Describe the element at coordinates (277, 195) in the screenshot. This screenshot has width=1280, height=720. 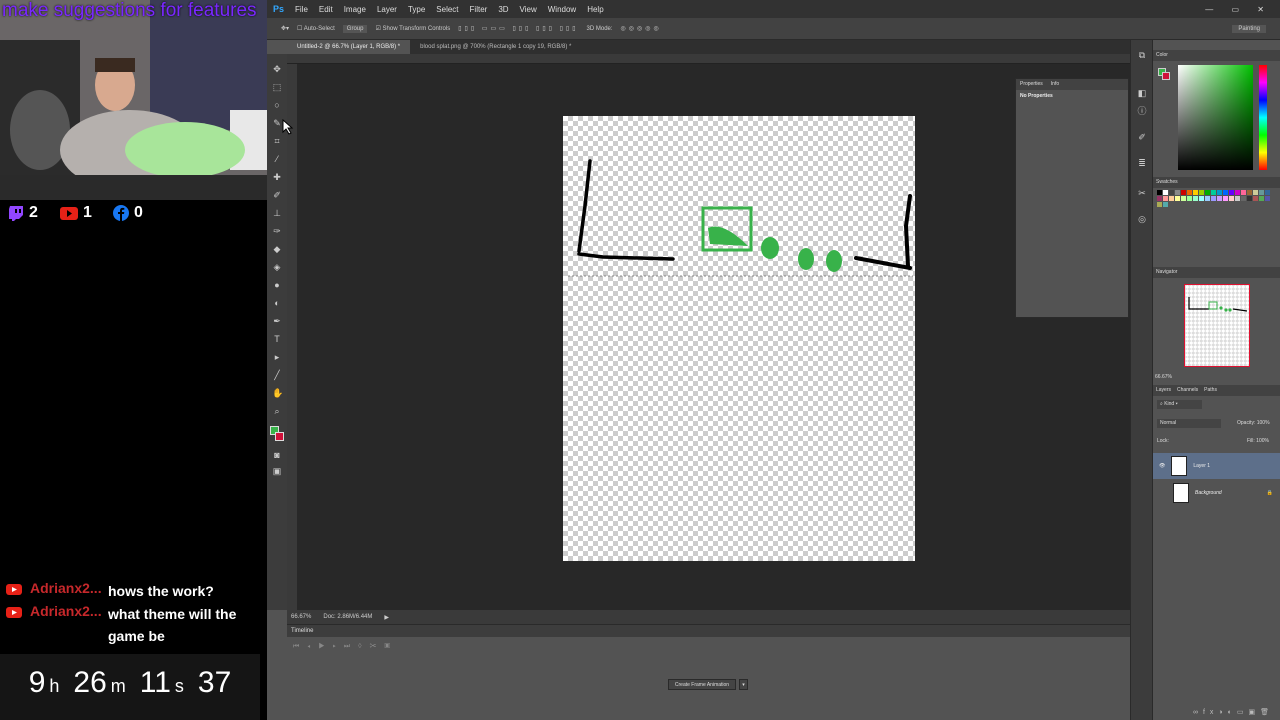
I see `brush-tool-icon: ✐` at that location.